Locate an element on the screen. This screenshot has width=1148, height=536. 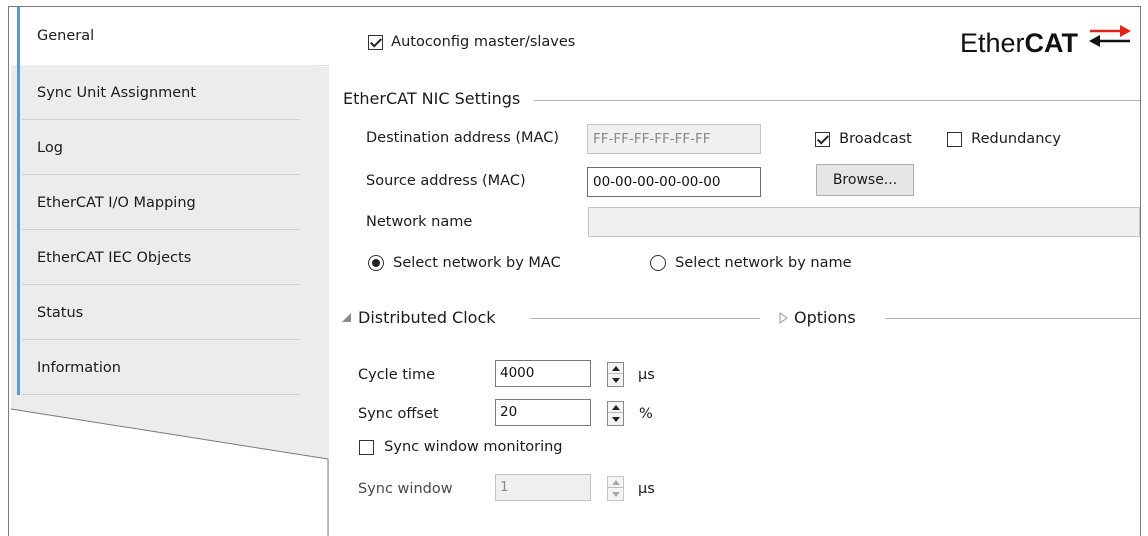
autoconfig-checkbox is located at coordinates (375, 42).